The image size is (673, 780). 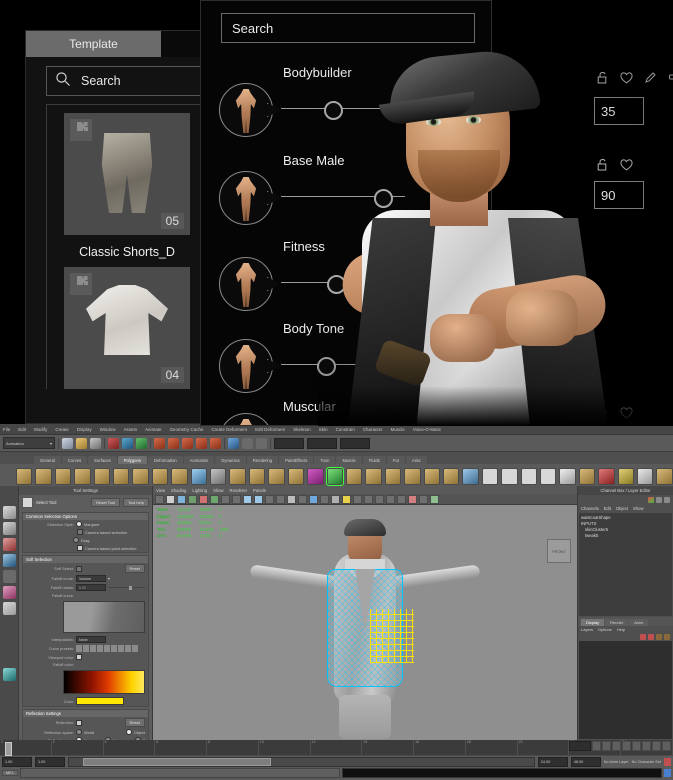 I want to click on snap-curve-icon, so click(x=173, y=443).